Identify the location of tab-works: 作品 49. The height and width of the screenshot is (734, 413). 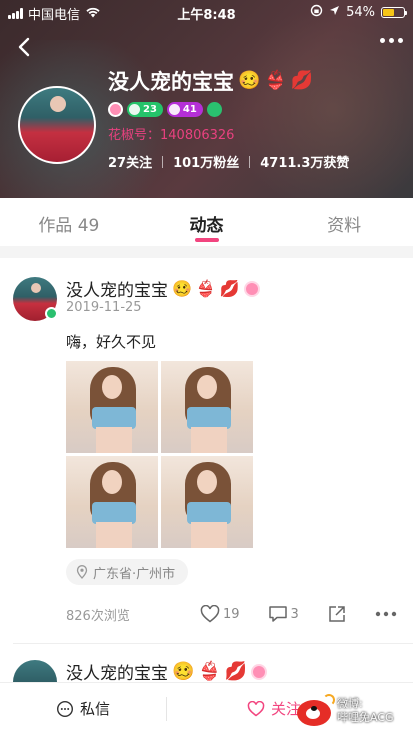
(69, 222).